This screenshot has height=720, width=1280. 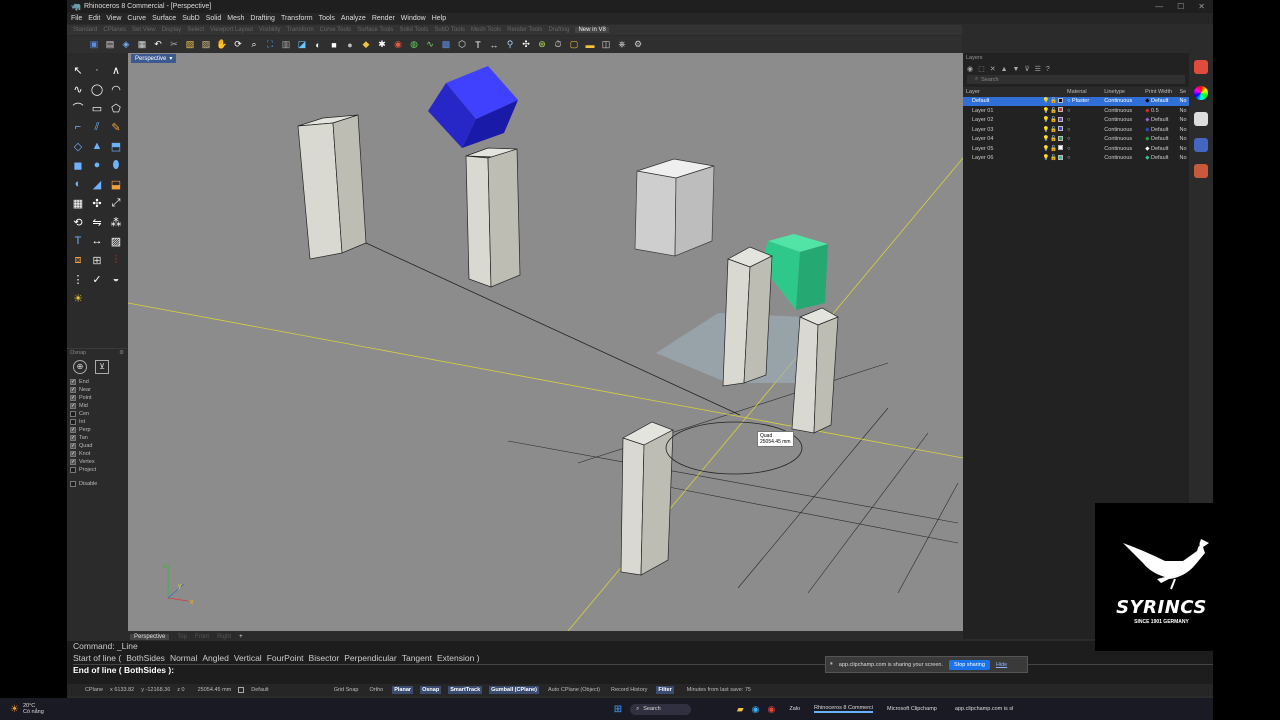 I want to click on boolean-icon: ◐, so click(x=78, y=184).